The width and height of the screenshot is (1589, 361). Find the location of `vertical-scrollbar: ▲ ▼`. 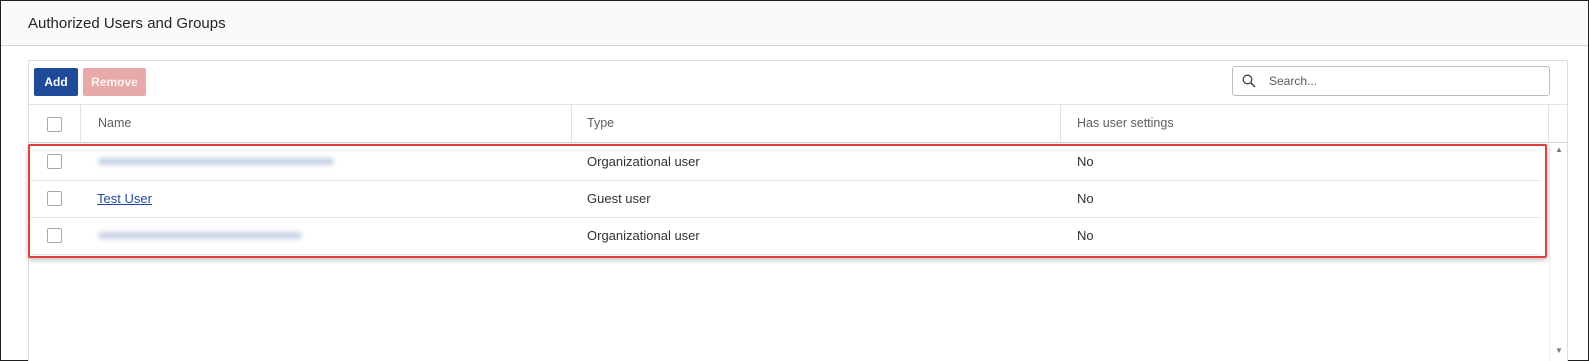

vertical-scrollbar: ▲ ▼ is located at coordinates (1558, 252).